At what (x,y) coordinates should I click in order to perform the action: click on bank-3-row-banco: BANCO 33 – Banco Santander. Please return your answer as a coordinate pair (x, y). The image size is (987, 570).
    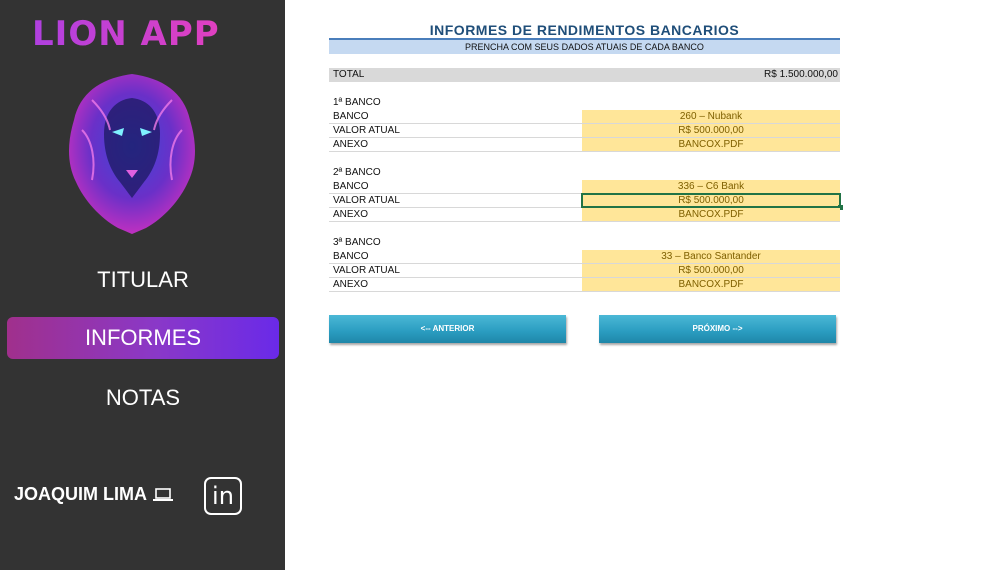
    Looking at the image, I should click on (584, 257).